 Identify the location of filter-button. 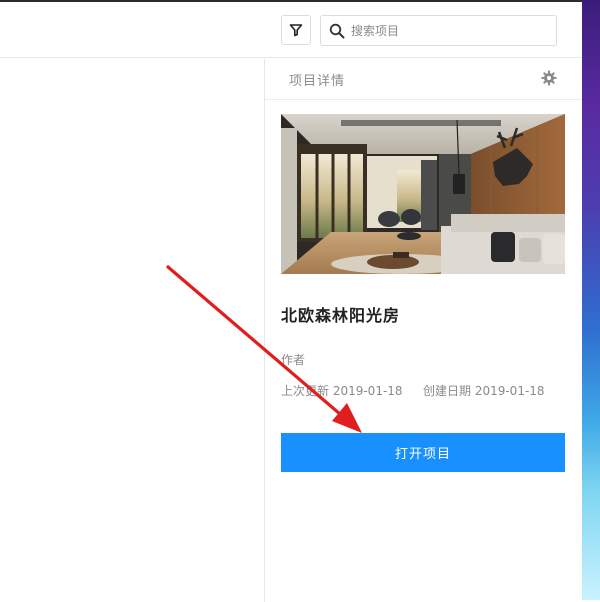
(296, 30).